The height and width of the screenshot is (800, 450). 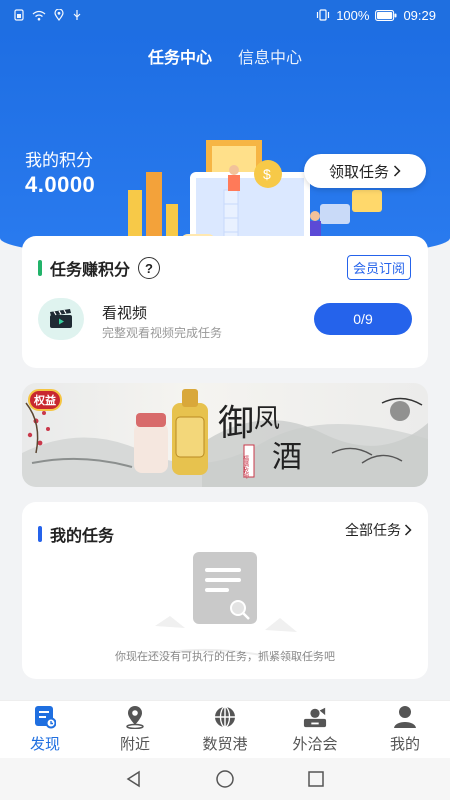 What do you see at coordinates (77, 15) in the screenshot?
I see `usb-icon` at bounding box center [77, 15].